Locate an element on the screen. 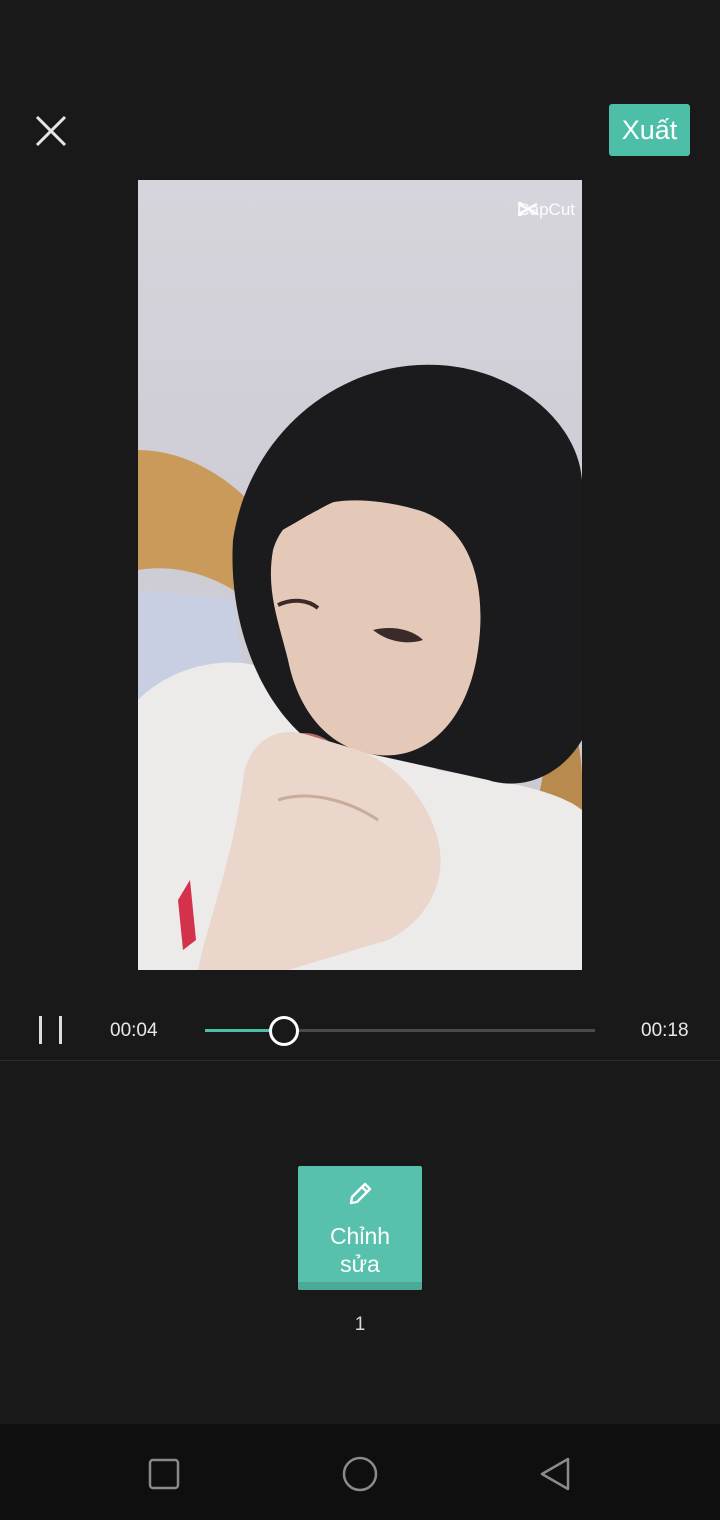  seek-handle is located at coordinates (284, 1031).